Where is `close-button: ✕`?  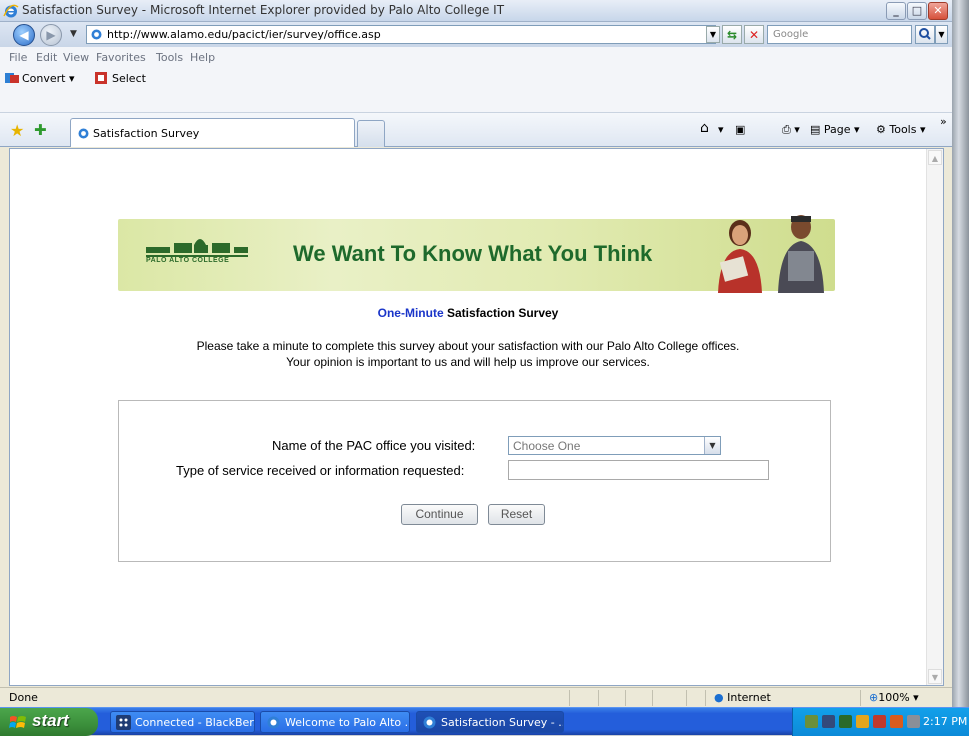
close-button: ✕ is located at coordinates (938, 11).